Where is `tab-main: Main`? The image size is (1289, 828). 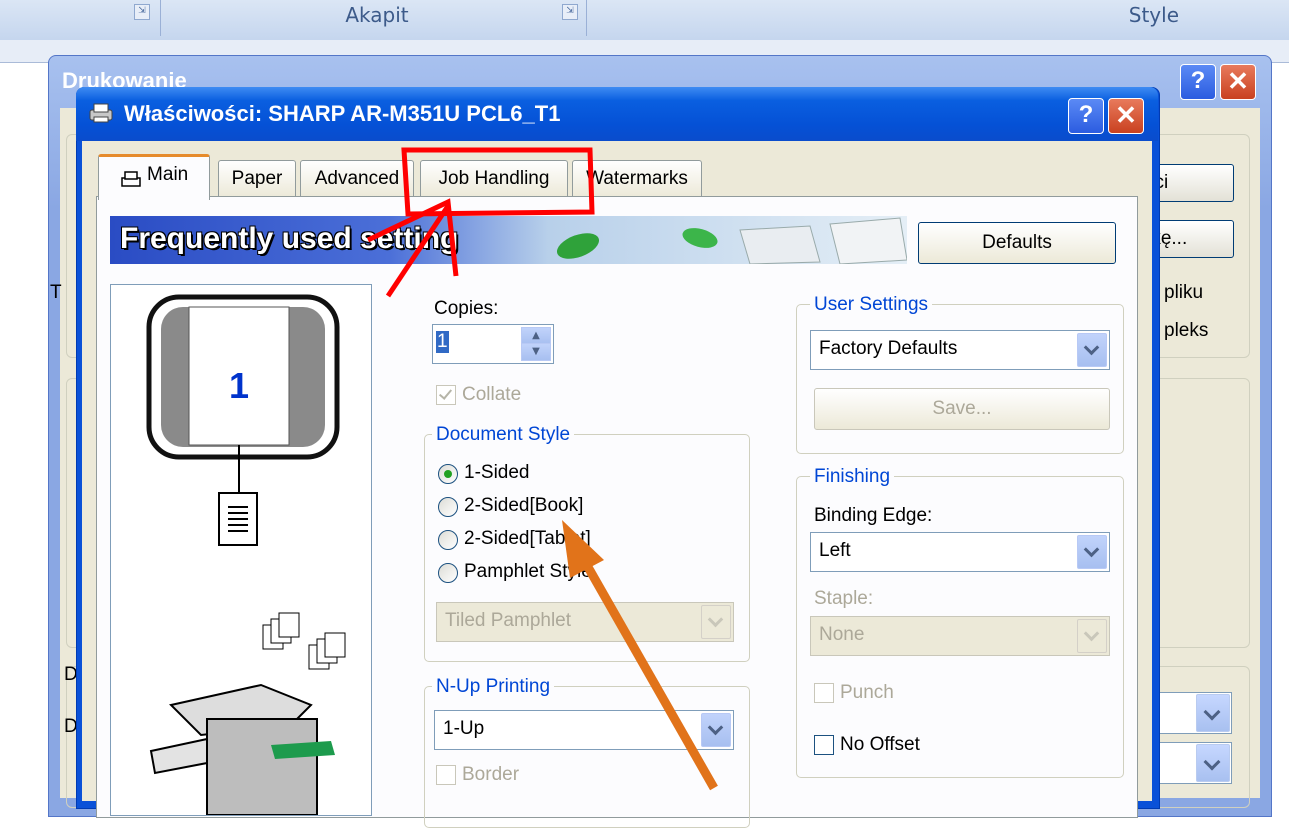
tab-main: Main is located at coordinates (154, 177).